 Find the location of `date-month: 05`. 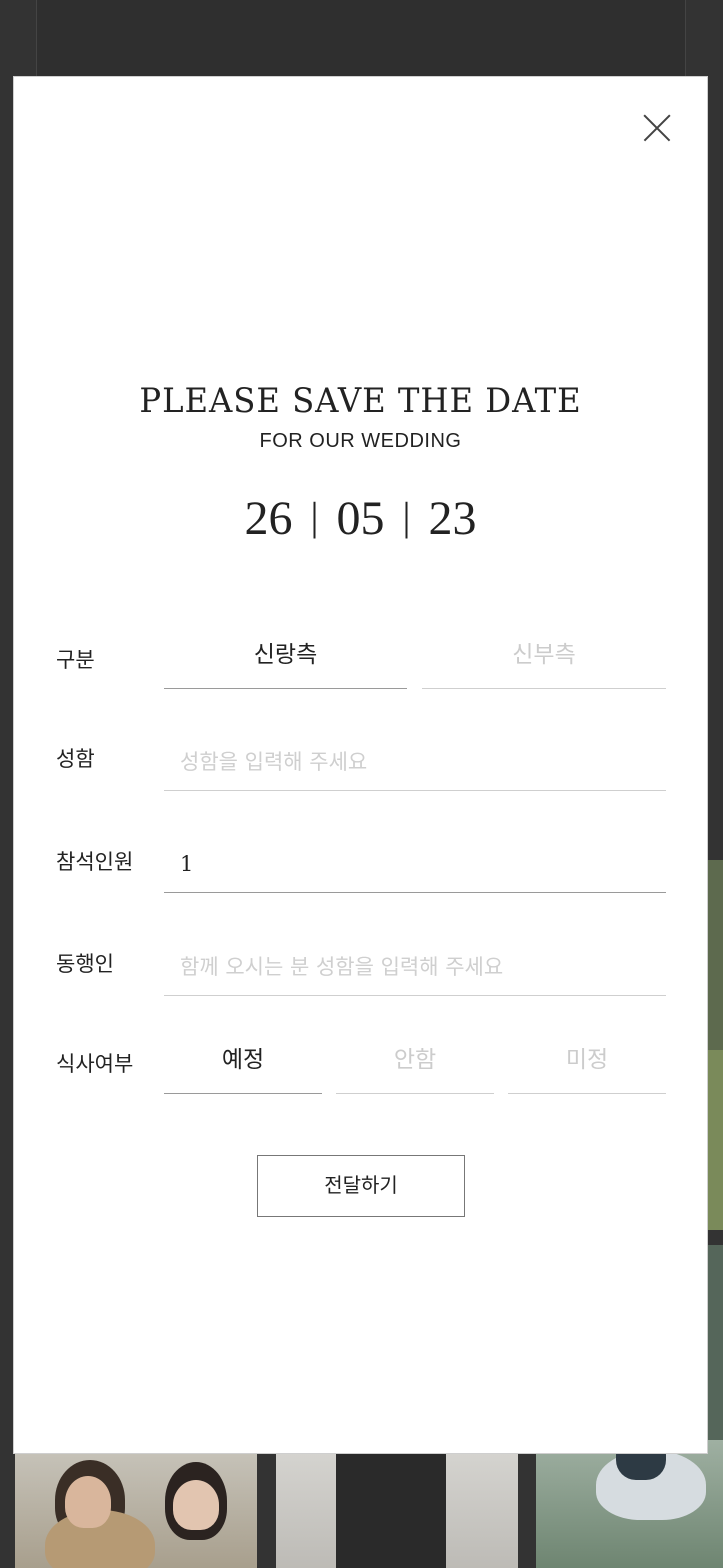

date-month: 05 is located at coordinates (360, 518).